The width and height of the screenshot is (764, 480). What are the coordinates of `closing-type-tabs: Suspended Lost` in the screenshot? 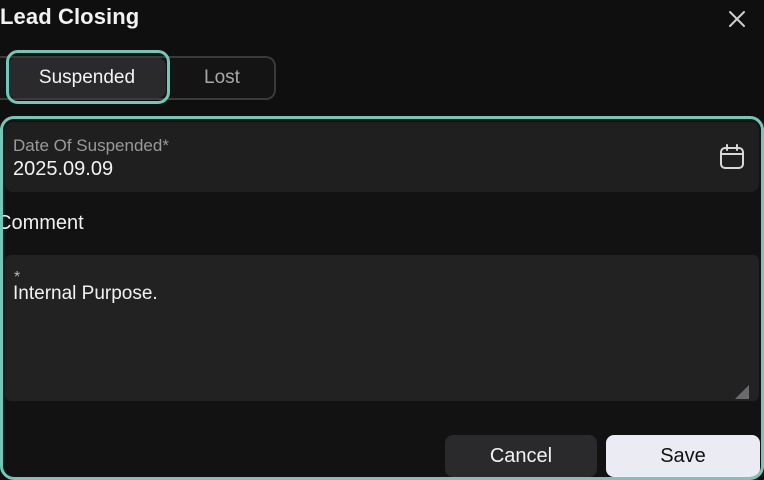 It's located at (138, 78).